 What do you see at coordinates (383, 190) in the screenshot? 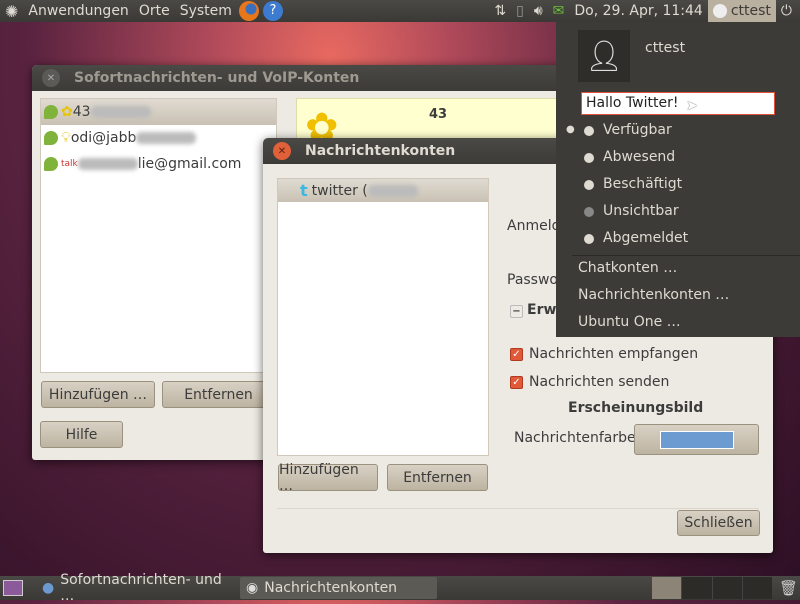
I see `list-item: t twitter (` at bounding box center [383, 190].